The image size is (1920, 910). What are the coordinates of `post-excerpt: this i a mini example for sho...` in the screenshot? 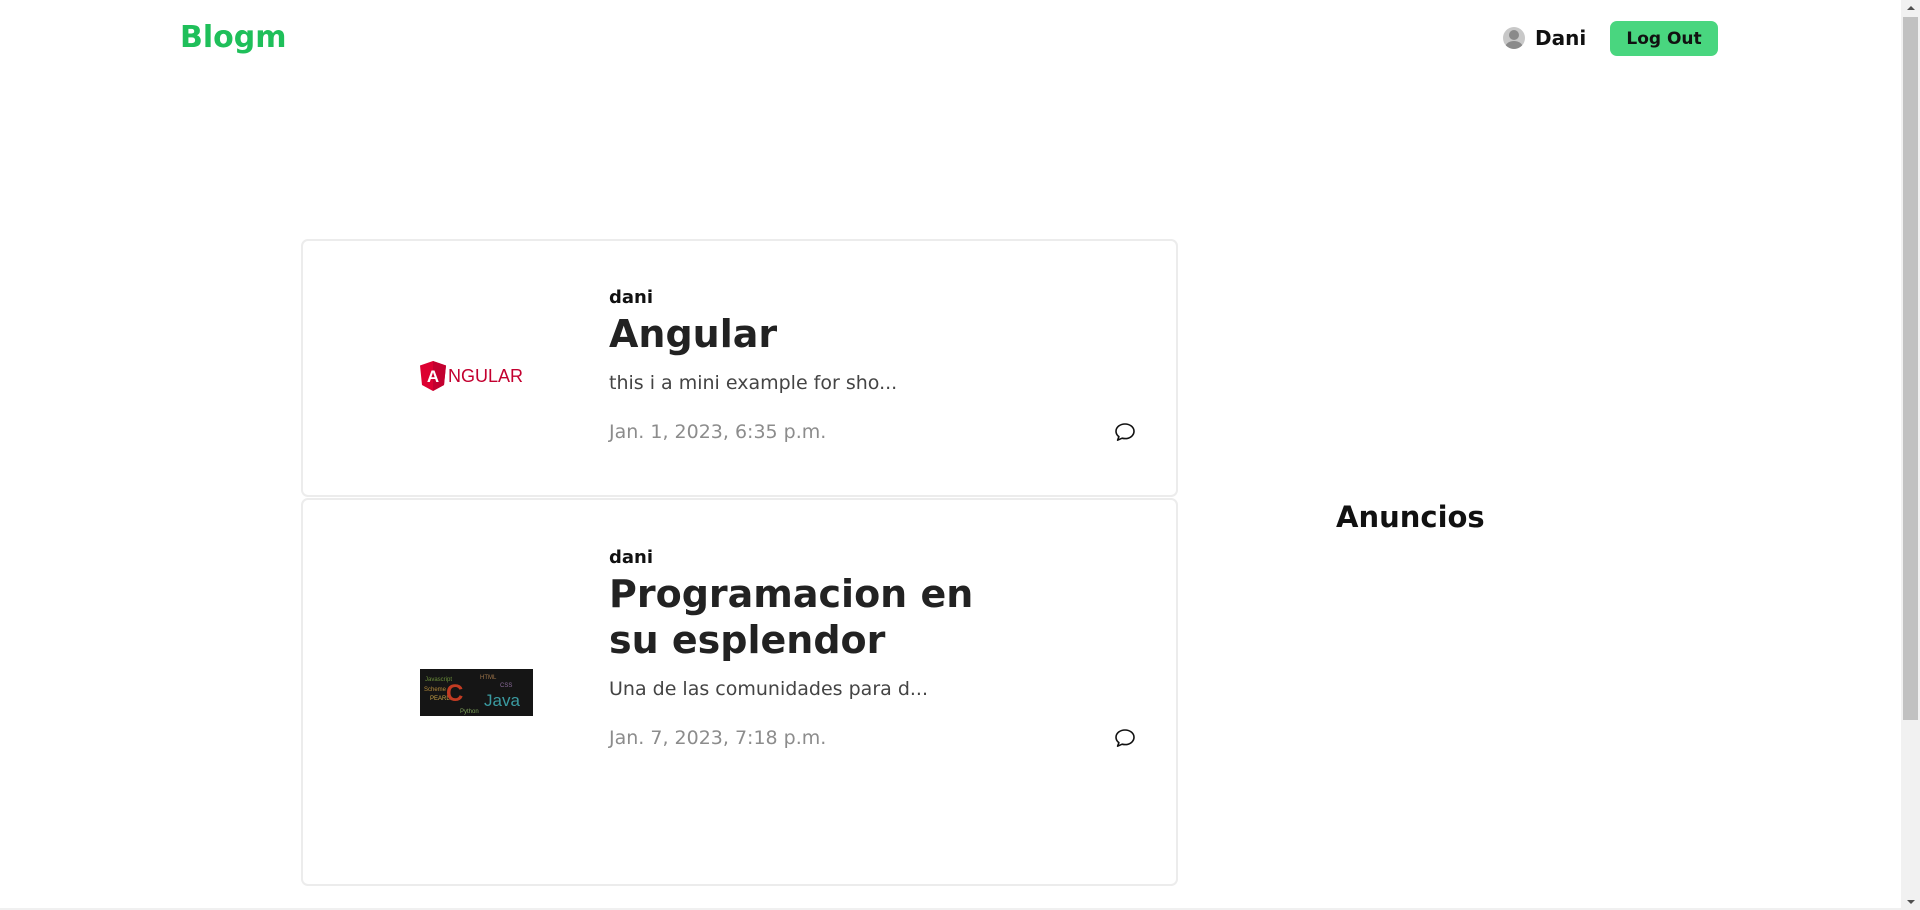 It's located at (753, 383).